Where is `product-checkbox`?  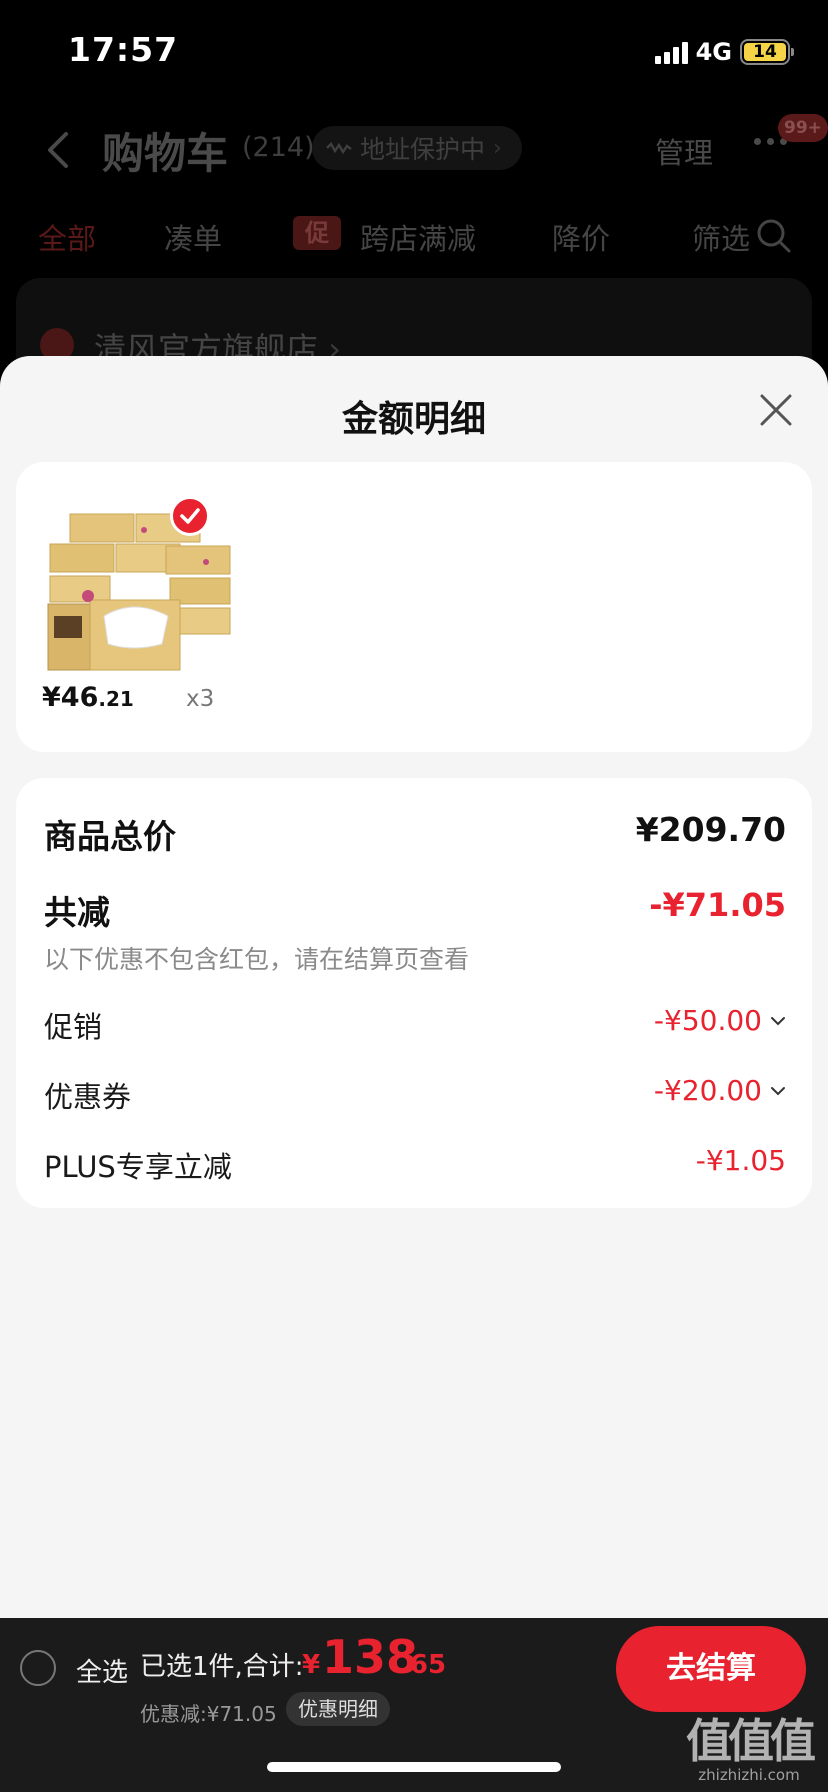
product-checkbox is located at coordinates (190, 516).